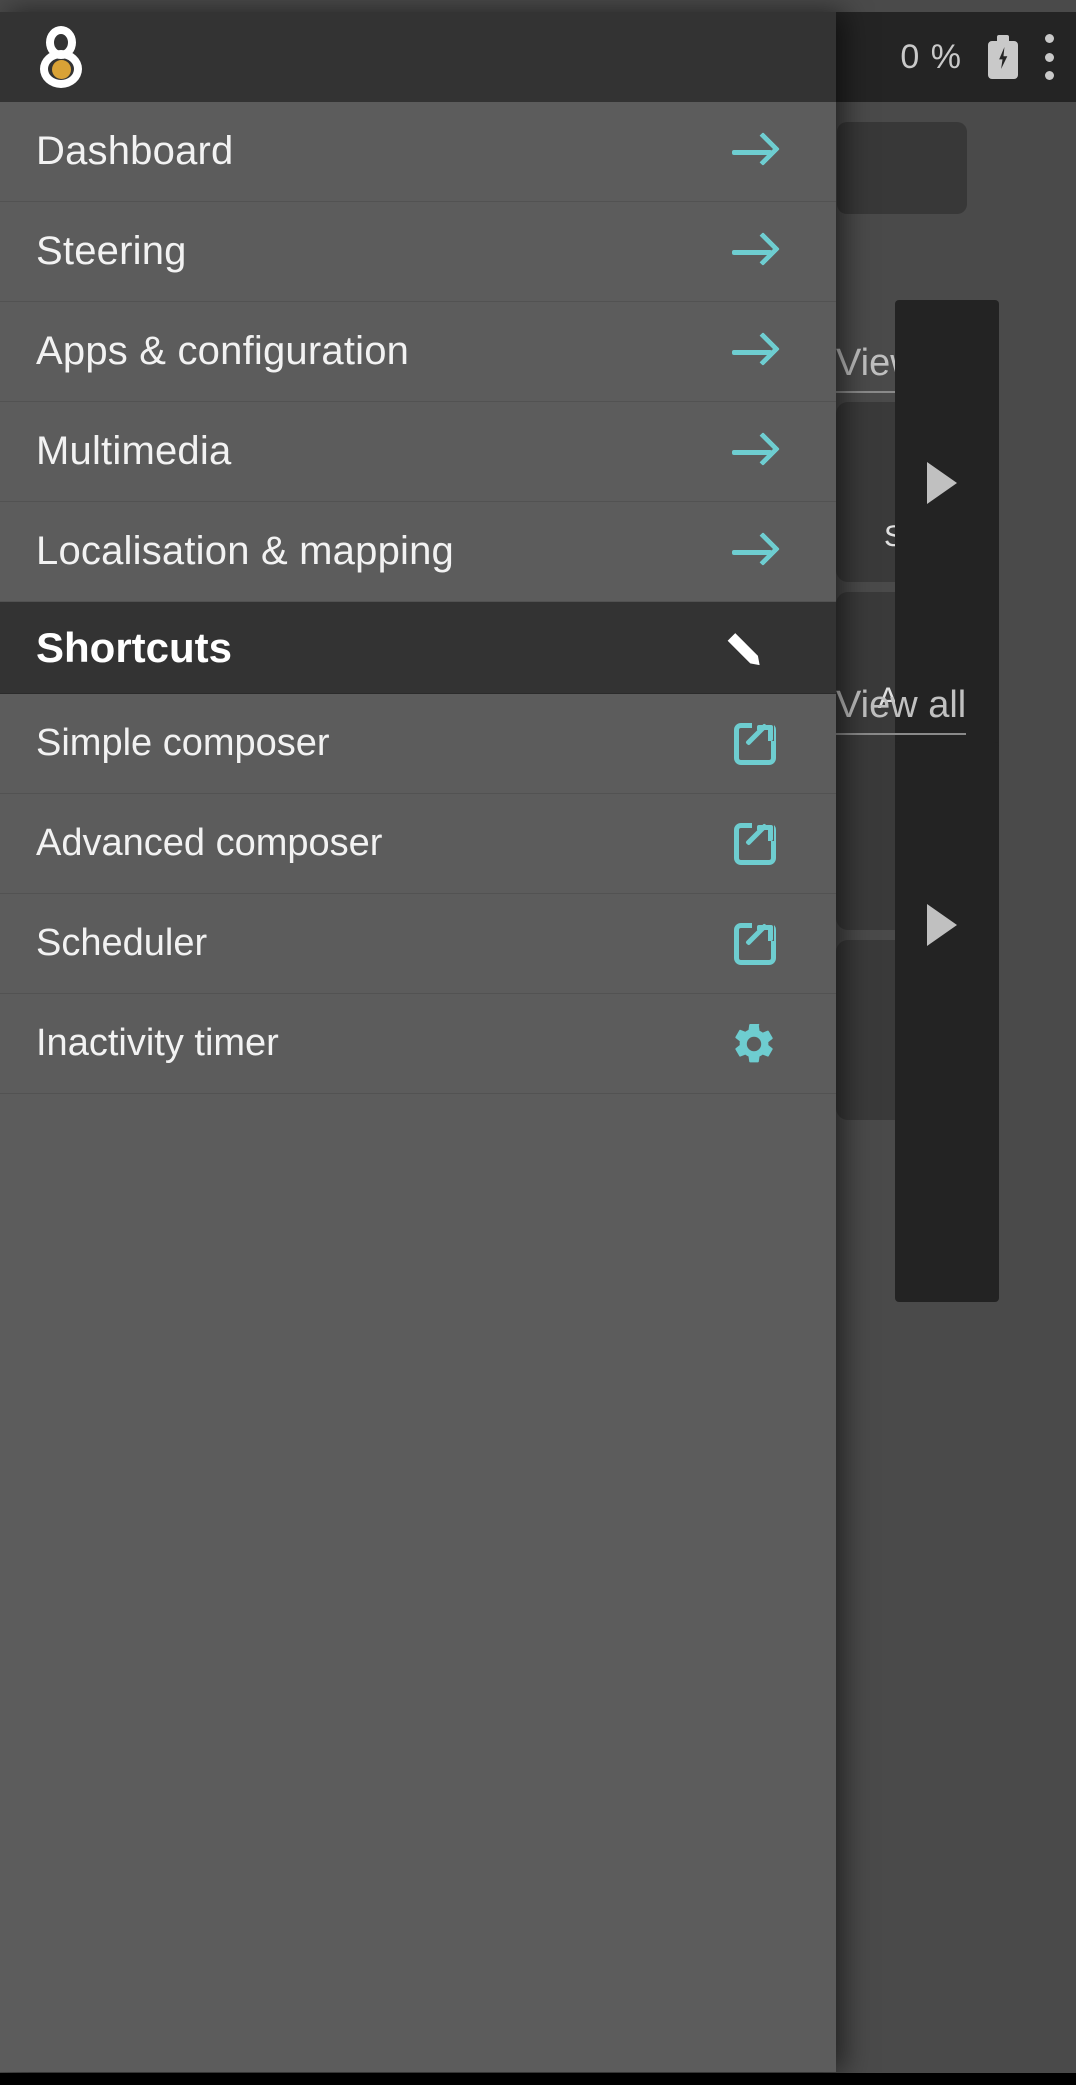  What do you see at coordinates (754, 1044) in the screenshot?
I see `gear-icon` at bounding box center [754, 1044].